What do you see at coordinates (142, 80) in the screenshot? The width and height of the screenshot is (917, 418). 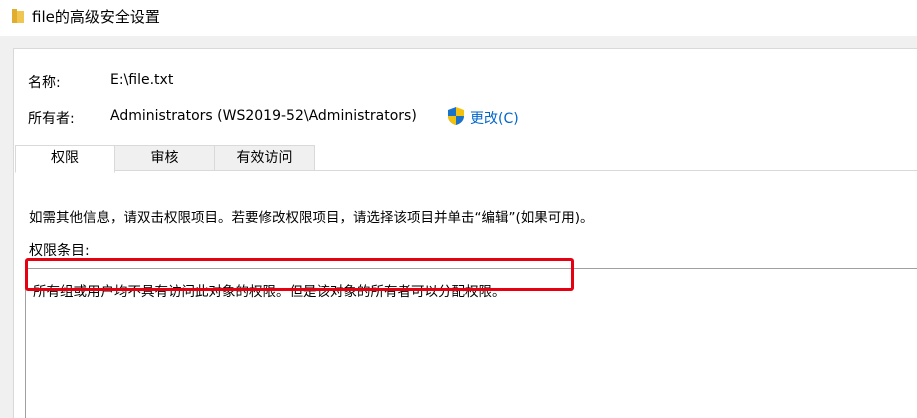 I see `name-value: E:\file.txt` at bounding box center [142, 80].